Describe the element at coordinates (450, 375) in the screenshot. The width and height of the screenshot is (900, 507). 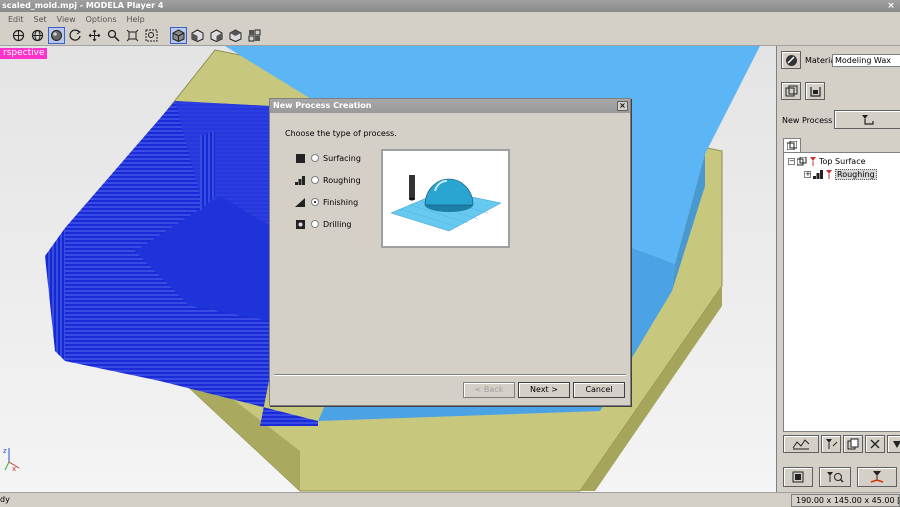
I see `dialog-divider` at that location.